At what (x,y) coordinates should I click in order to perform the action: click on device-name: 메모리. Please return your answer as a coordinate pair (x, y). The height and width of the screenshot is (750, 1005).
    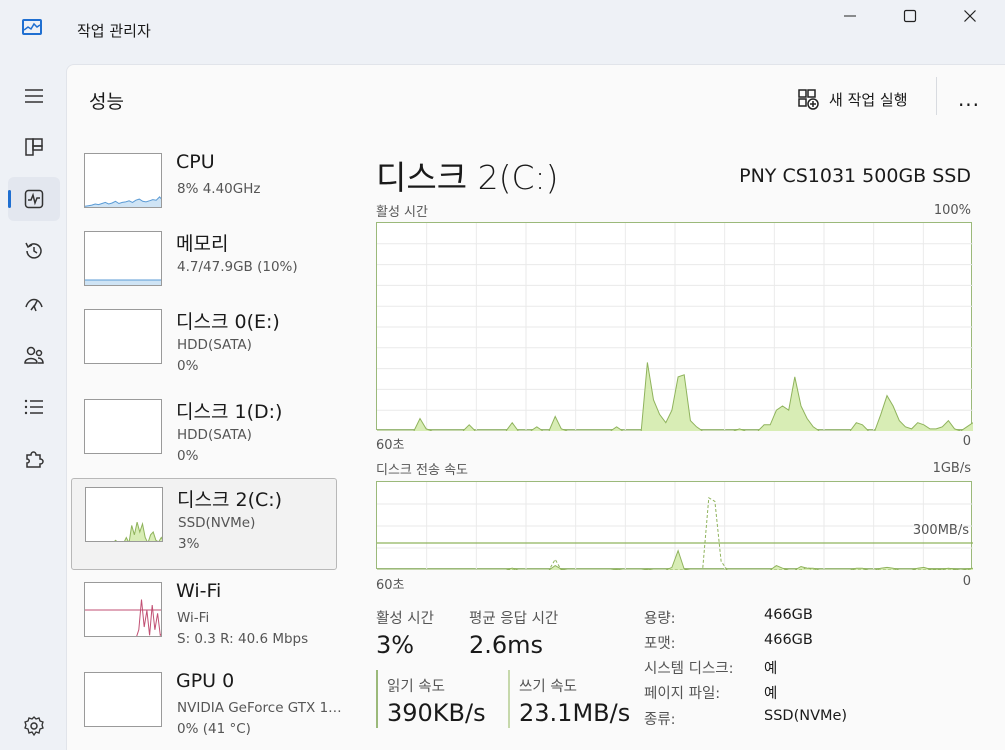
    Looking at the image, I should click on (202, 244).